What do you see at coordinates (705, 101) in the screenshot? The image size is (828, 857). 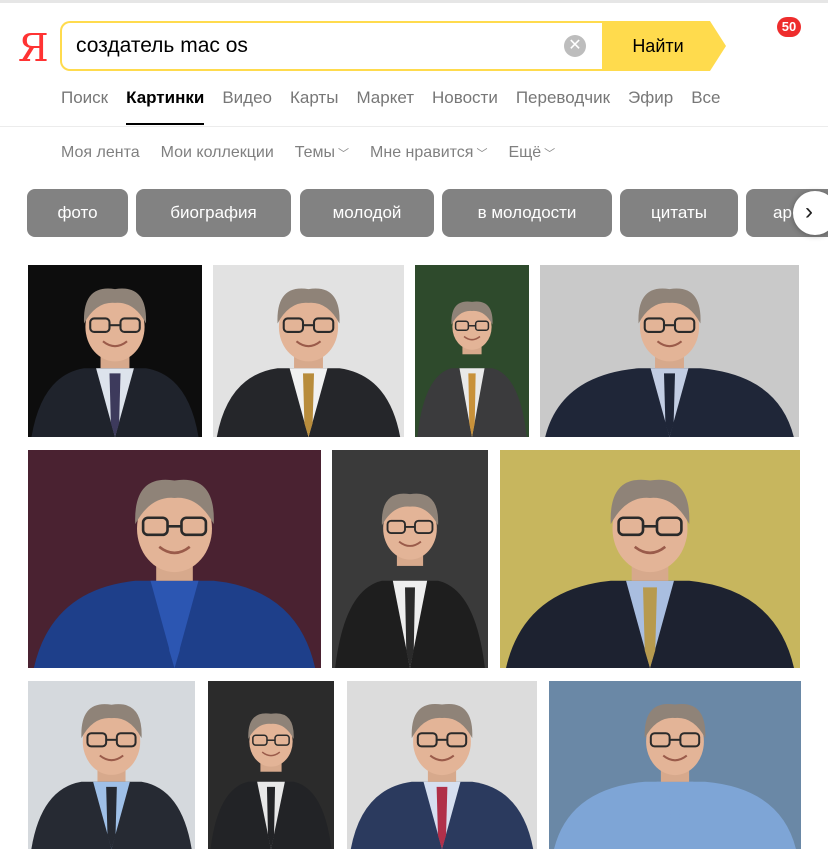 I see `tab-all: Все` at bounding box center [705, 101].